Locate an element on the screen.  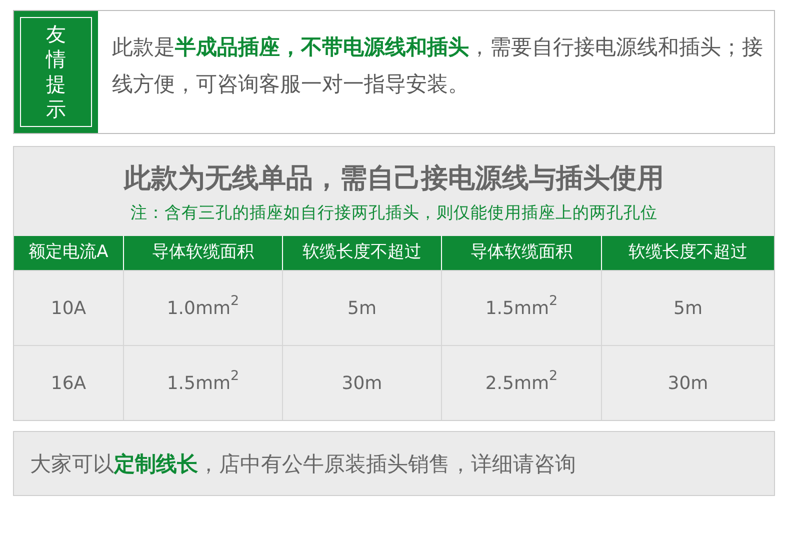
spec-note: 注：含有三孔的插座如自行接两孔插头，则仅能使用插座上的两孔孔位 is located at coordinates (394, 213).